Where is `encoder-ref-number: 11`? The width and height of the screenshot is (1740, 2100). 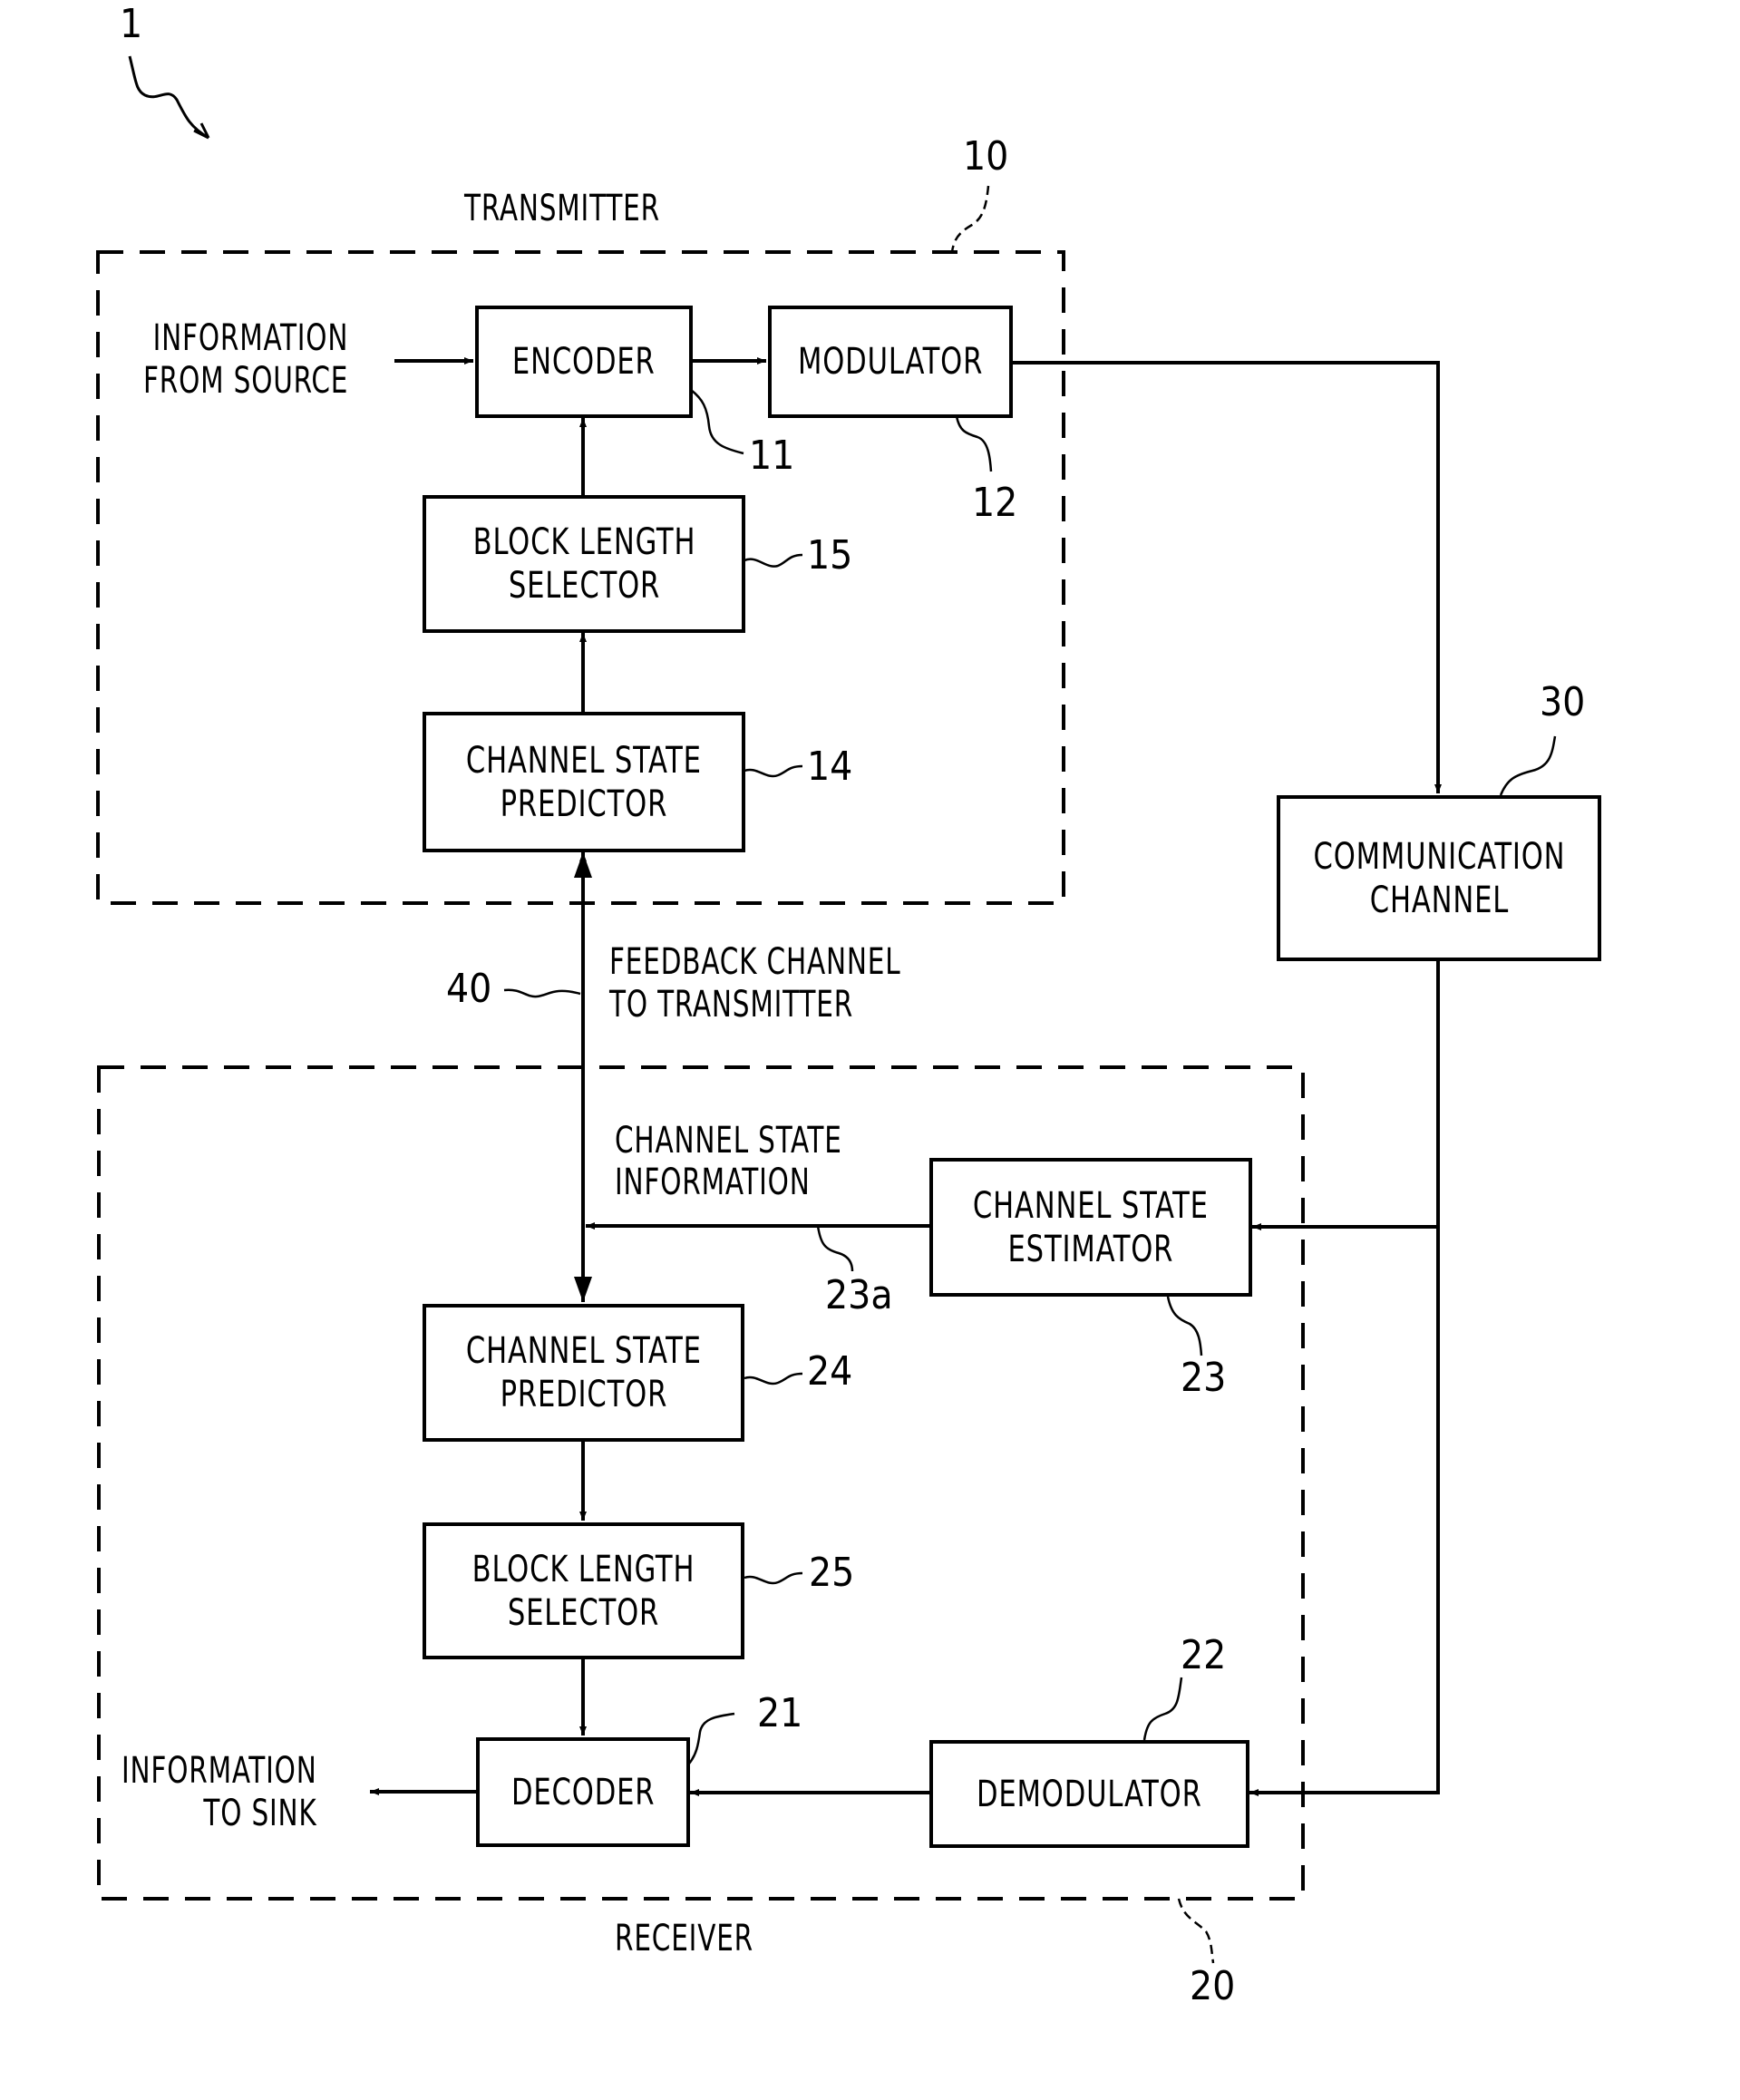
encoder-ref-number: 11 is located at coordinates (772, 456).